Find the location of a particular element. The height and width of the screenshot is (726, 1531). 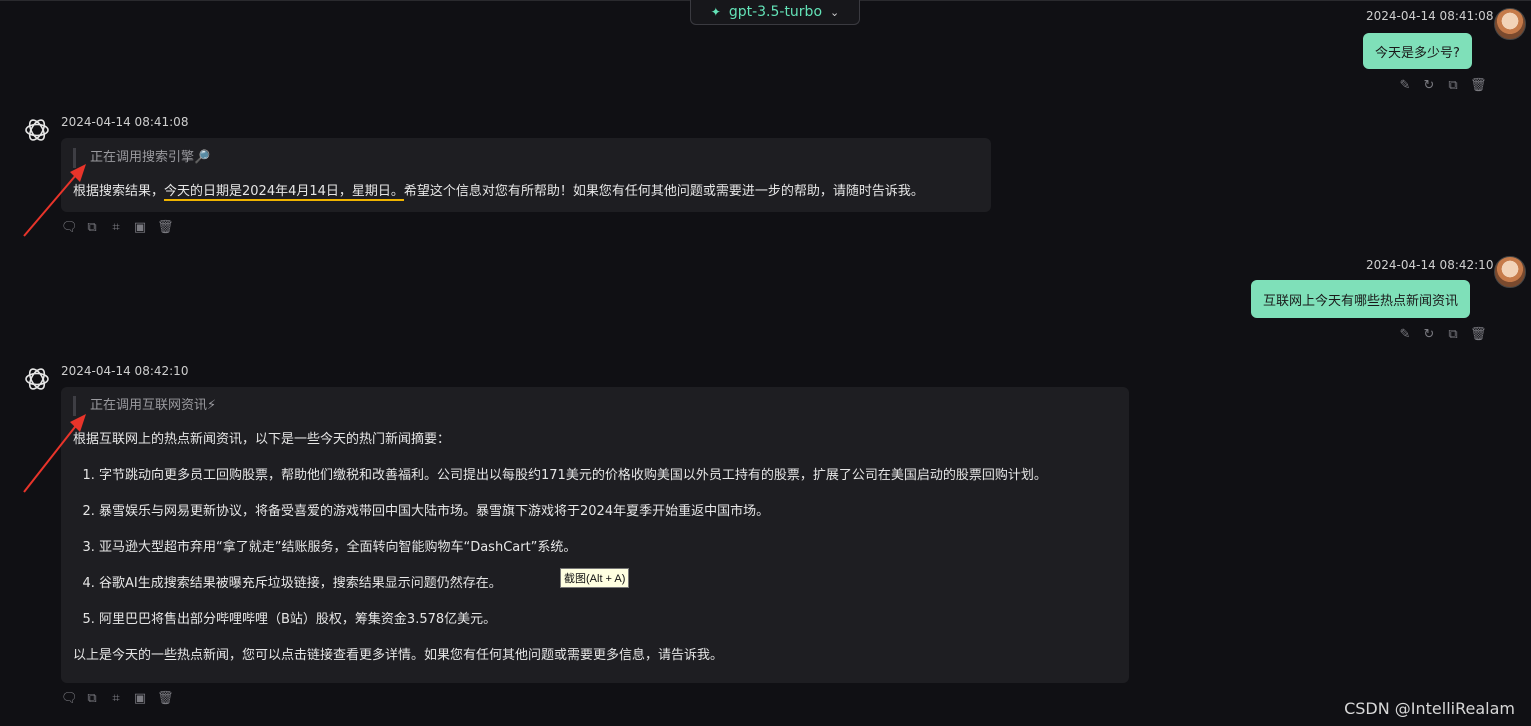

watermark: CSDN @IntelliRealam is located at coordinates (1429, 708).